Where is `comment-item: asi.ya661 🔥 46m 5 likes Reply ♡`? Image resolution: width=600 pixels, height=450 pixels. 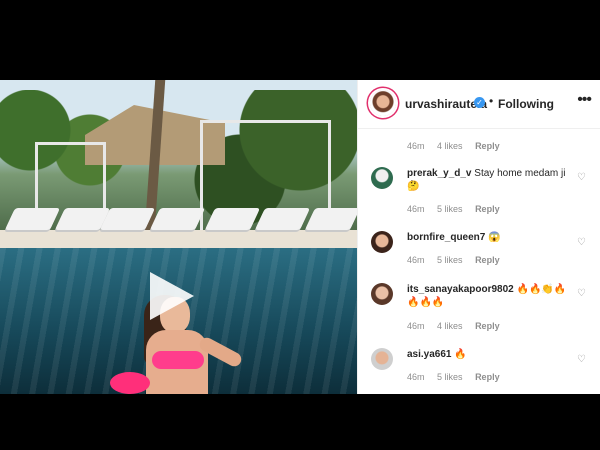
comment-item: asi.ya661 🔥 46m 5 likes Reply ♡ is located at coordinates (479, 368).